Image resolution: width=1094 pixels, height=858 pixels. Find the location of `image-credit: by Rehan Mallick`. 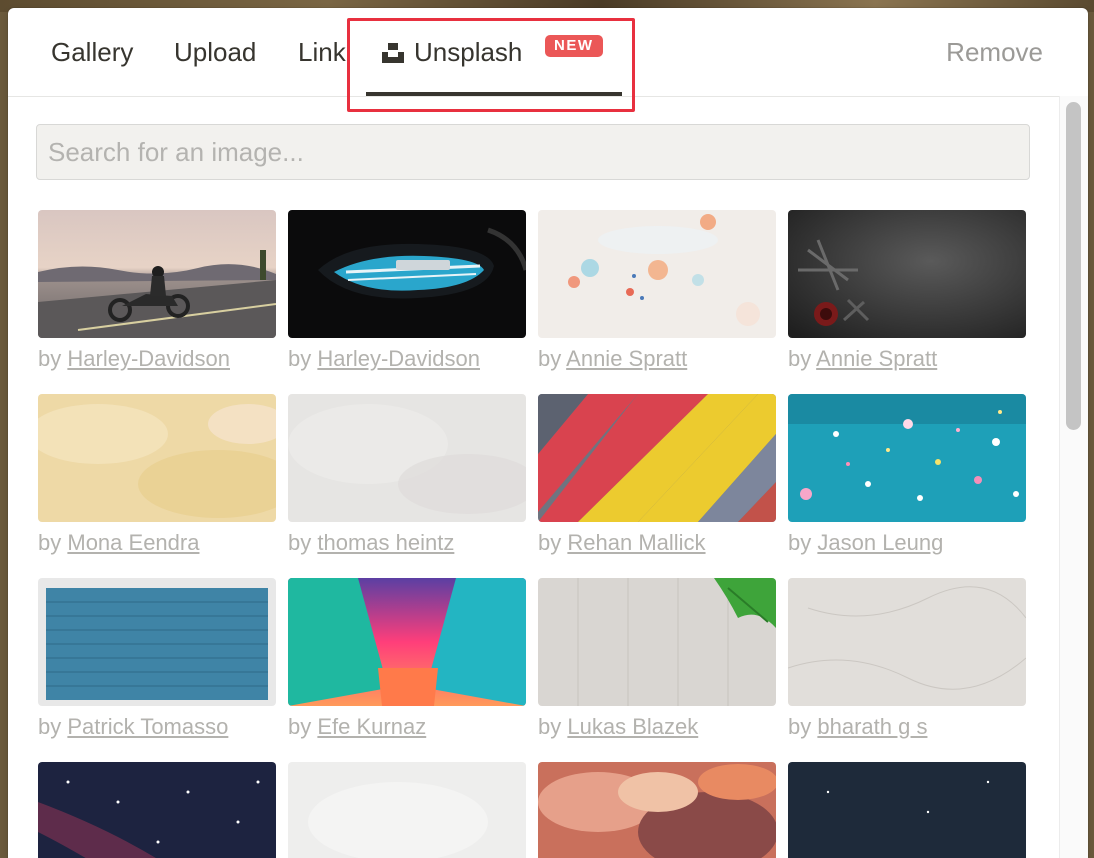

image-credit: by Rehan Mallick is located at coordinates (622, 542).